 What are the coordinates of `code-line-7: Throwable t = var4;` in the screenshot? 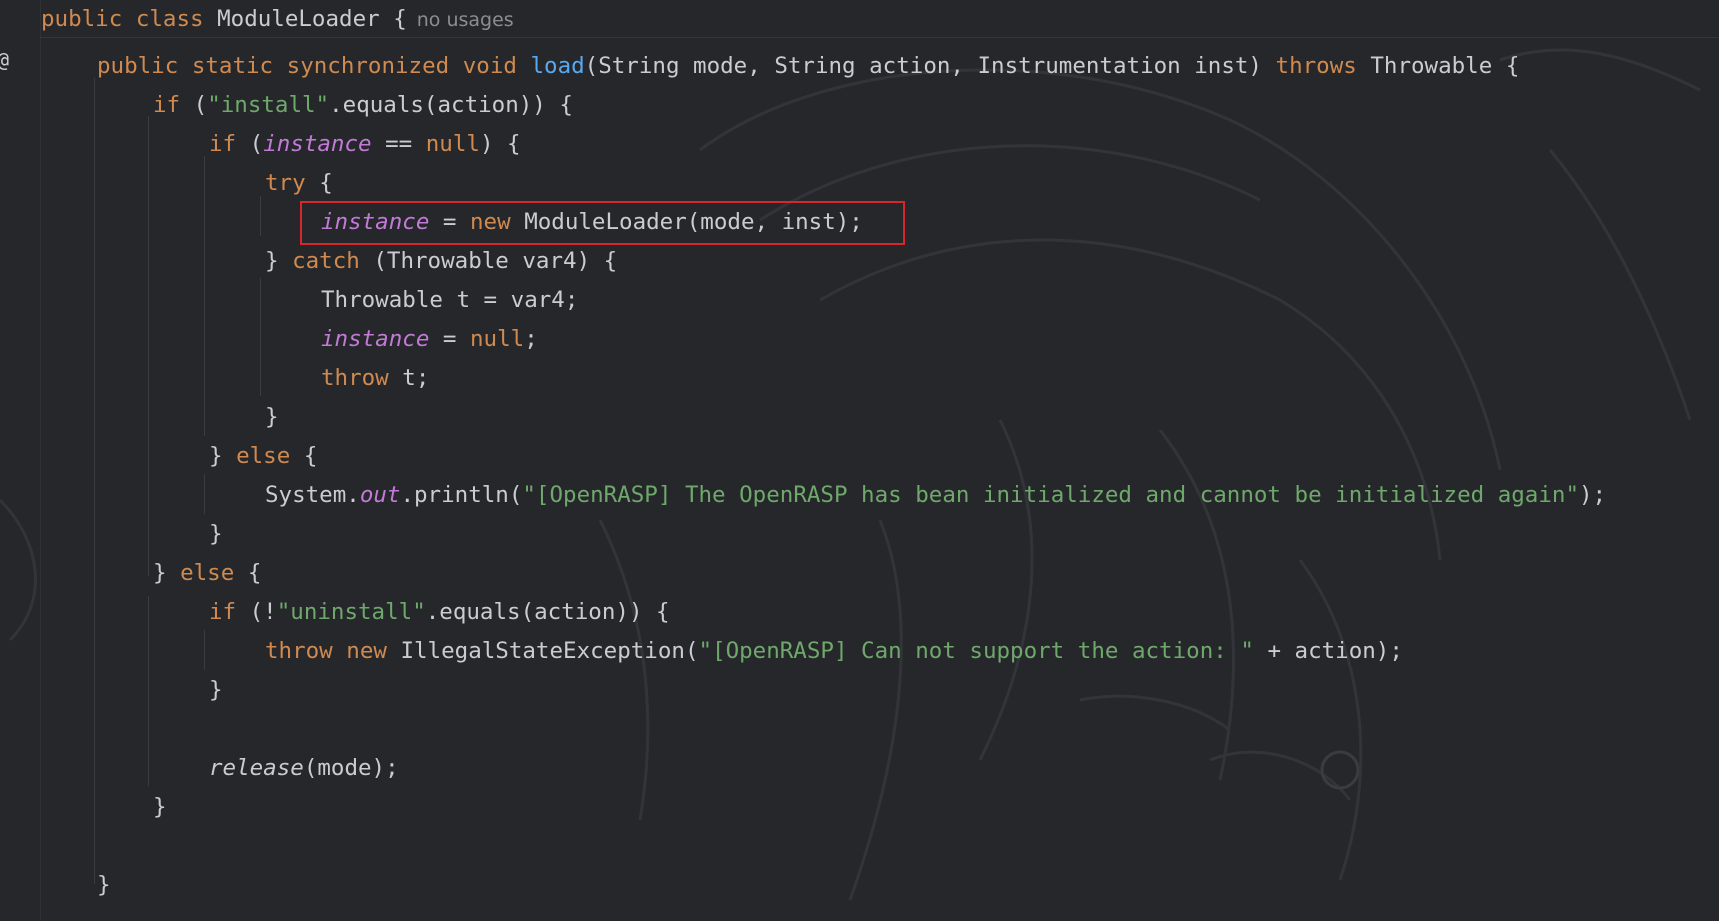 It's located at (449, 300).